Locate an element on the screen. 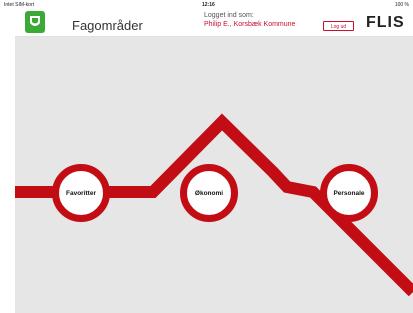  logged-in-label: Logget ind som: is located at coordinates (229, 15).